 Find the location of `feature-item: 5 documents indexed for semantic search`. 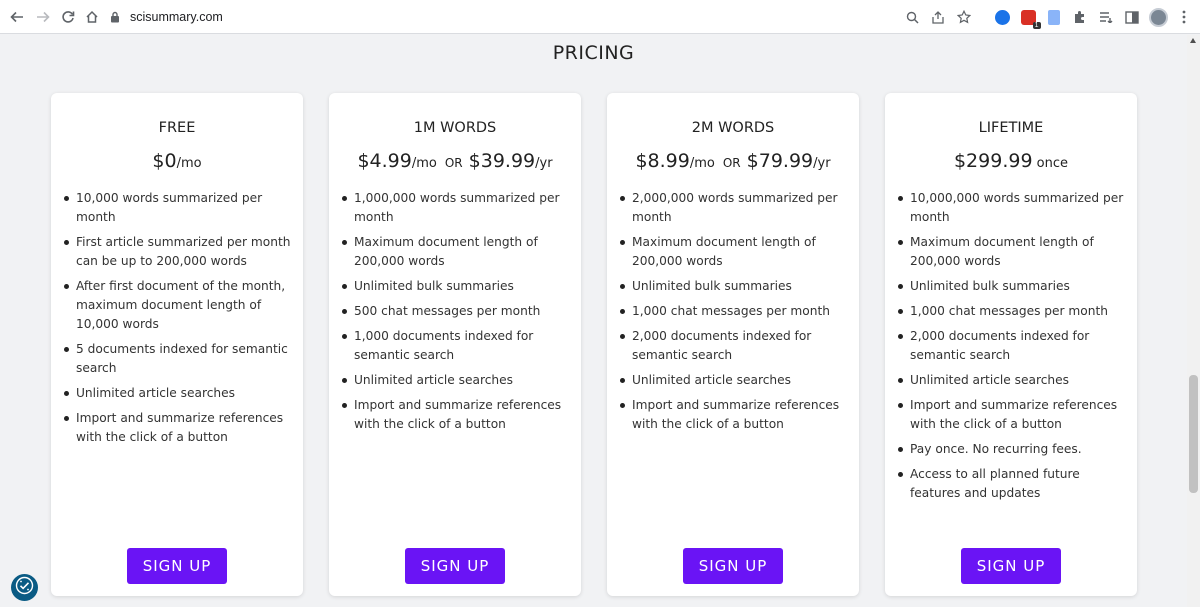

feature-item: 5 documents indexed for semantic search is located at coordinates (177, 359).